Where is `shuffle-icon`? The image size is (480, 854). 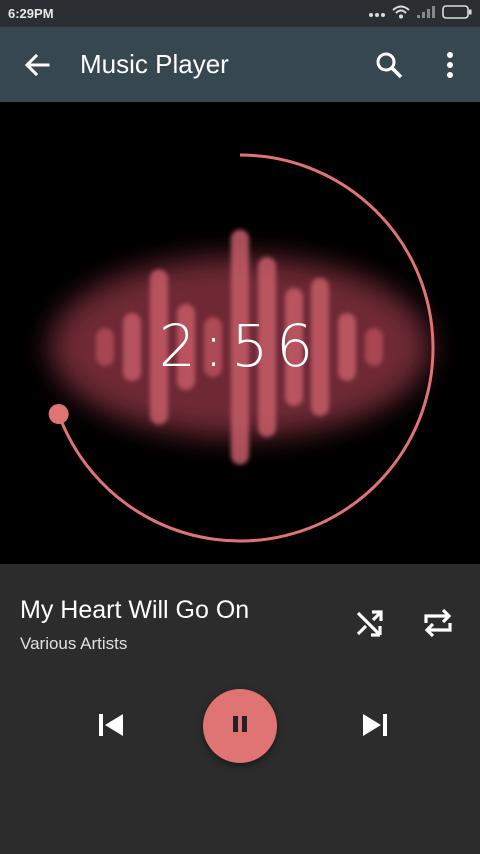
shuffle-icon is located at coordinates (370, 623).